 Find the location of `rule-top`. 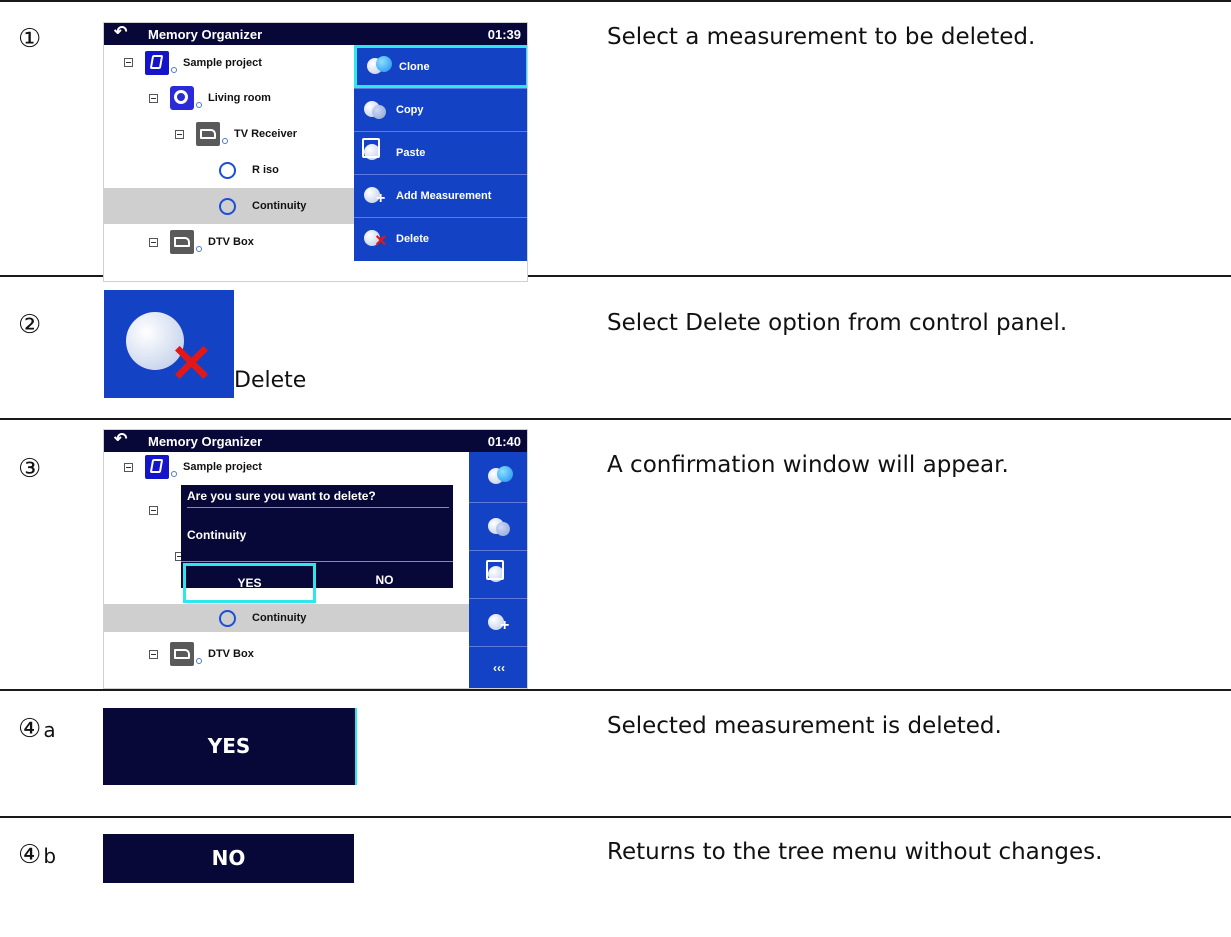

rule-top is located at coordinates (615, 1).